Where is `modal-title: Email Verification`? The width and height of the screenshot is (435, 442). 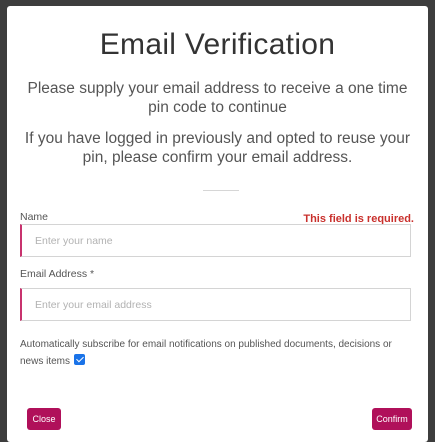
modal-title: Email Verification is located at coordinates (217, 44).